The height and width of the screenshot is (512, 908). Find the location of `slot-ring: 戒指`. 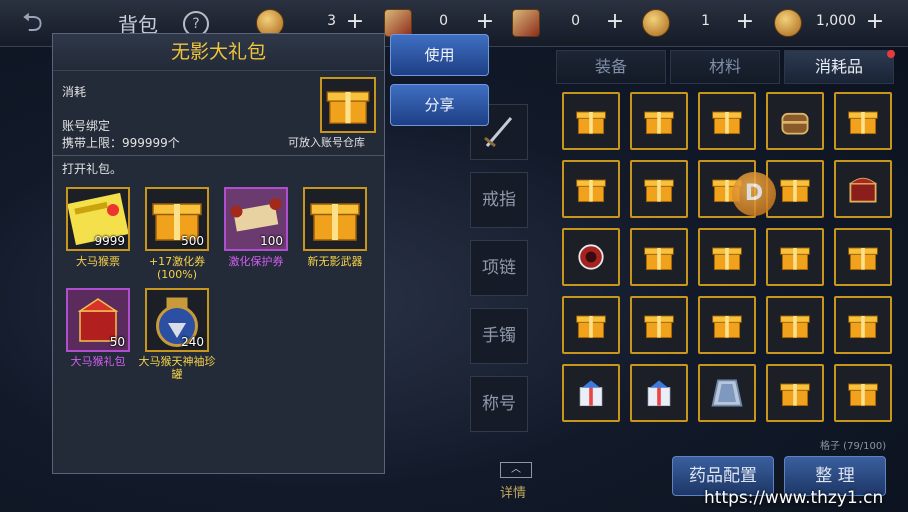

slot-ring: 戒指 is located at coordinates (499, 200).